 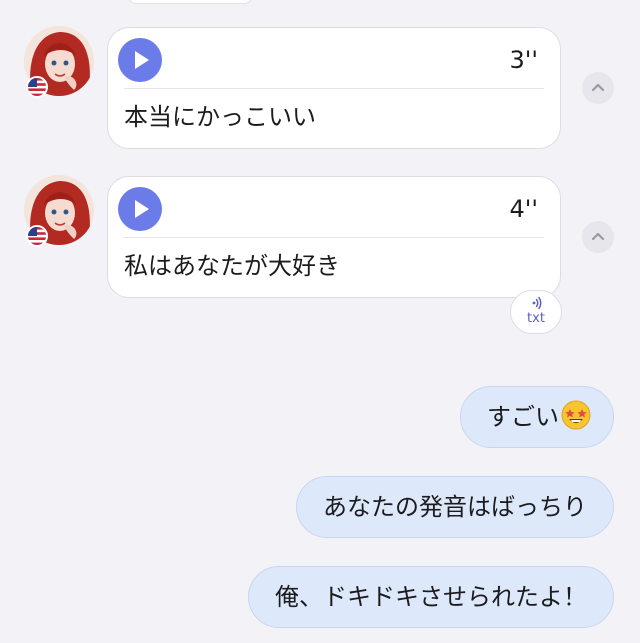 What do you see at coordinates (232, 266) in the screenshot?
I see `voice-transcript: 私はあなたが大好き` at bounding box center [232, 266].